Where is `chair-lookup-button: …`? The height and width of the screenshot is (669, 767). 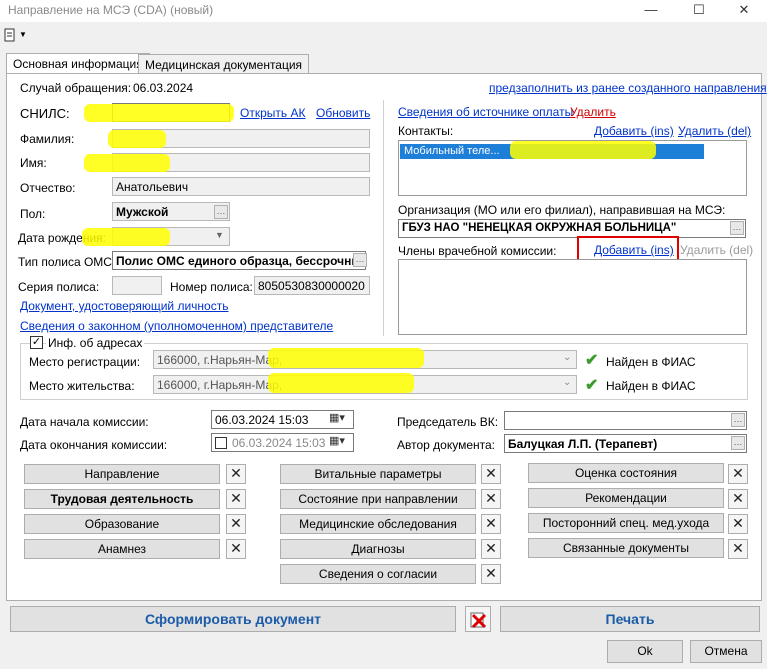
chair-lookup-button: … is located at coordinates (738, 420).